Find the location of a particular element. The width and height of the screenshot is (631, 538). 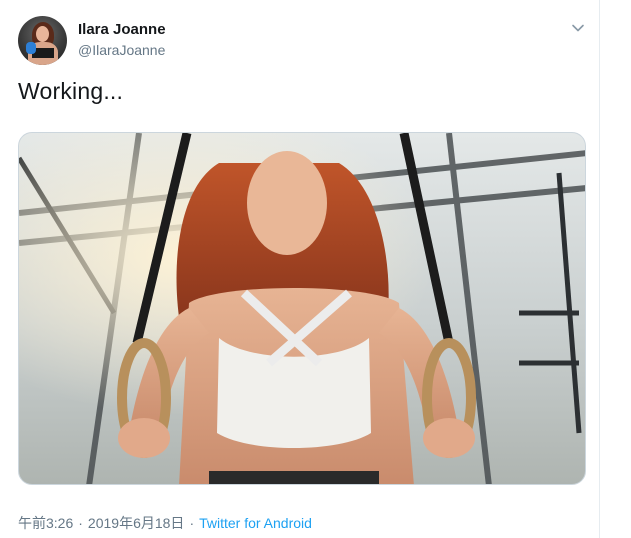

tweet-source-link: Twitter for Android is located at coordinates (255, 523).